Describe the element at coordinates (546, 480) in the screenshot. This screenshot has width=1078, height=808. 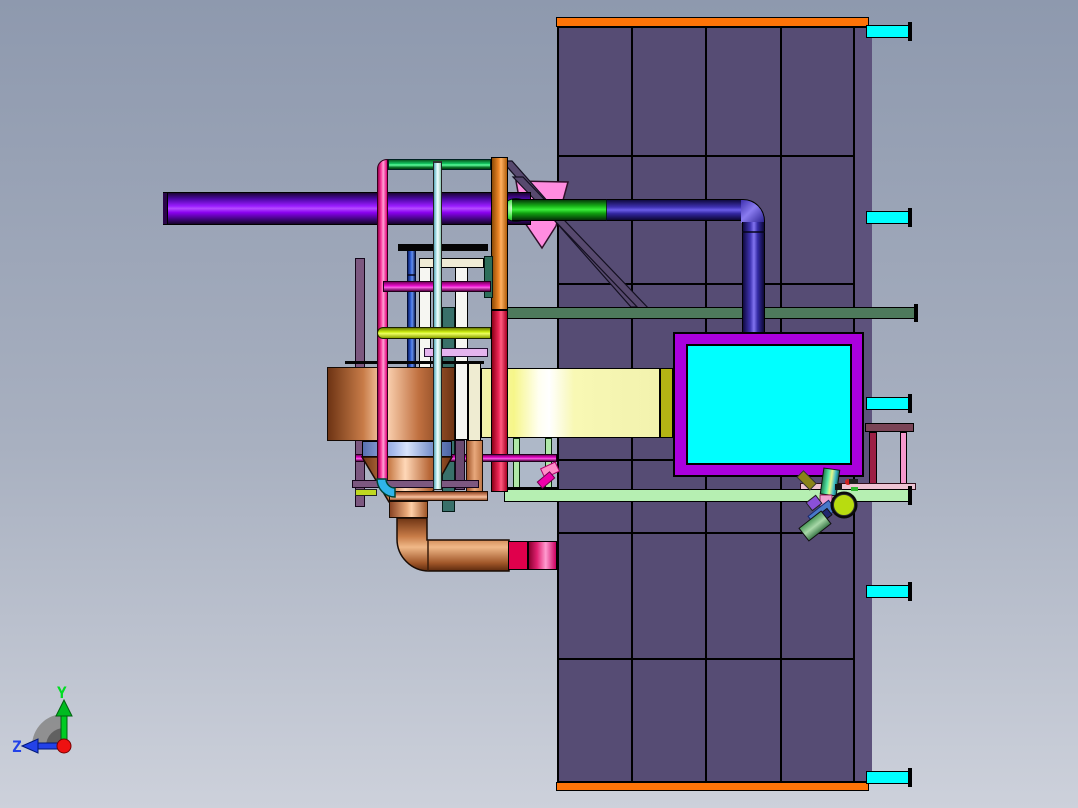
I see `magenta-fitting` at that location.